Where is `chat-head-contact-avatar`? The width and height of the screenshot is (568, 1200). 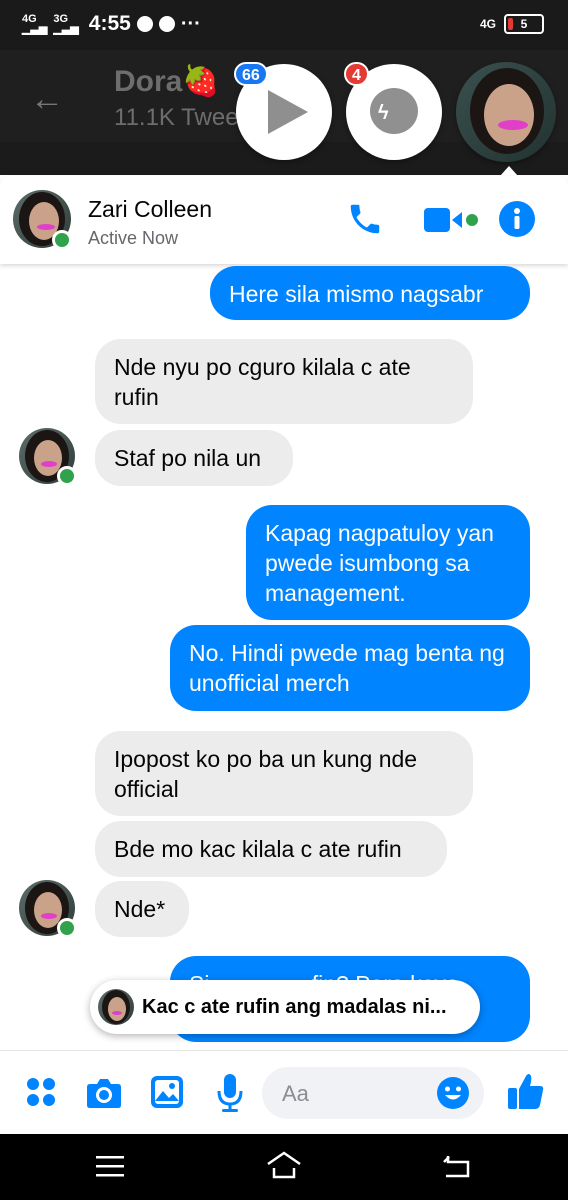 chat-head-contact-avatar is located at coordinates (506, 112).